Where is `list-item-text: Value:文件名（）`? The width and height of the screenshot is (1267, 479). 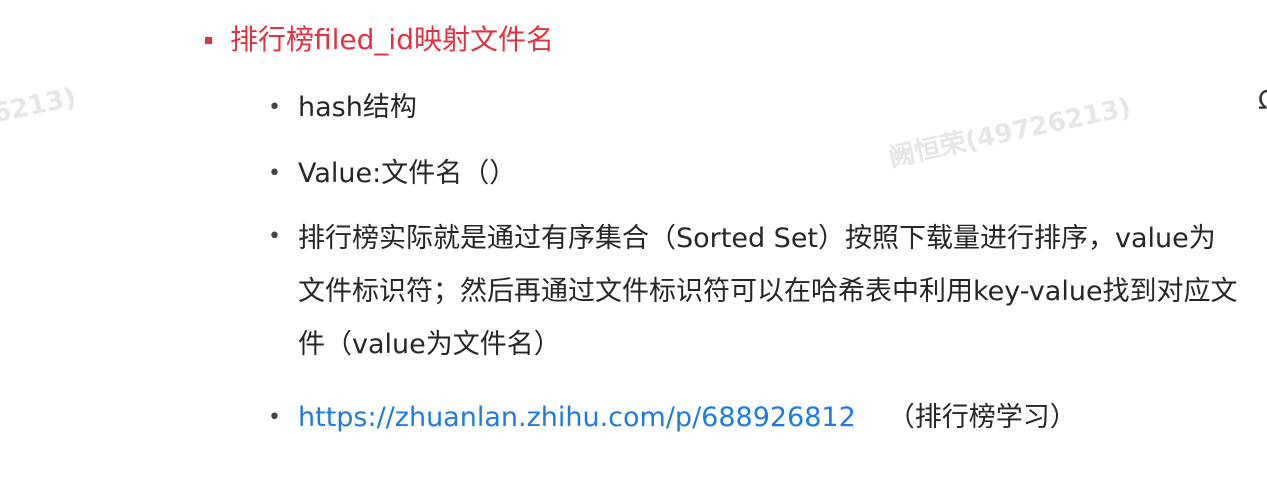 list-item-text: Value:文件名（） is located at coordinates (407, 173).